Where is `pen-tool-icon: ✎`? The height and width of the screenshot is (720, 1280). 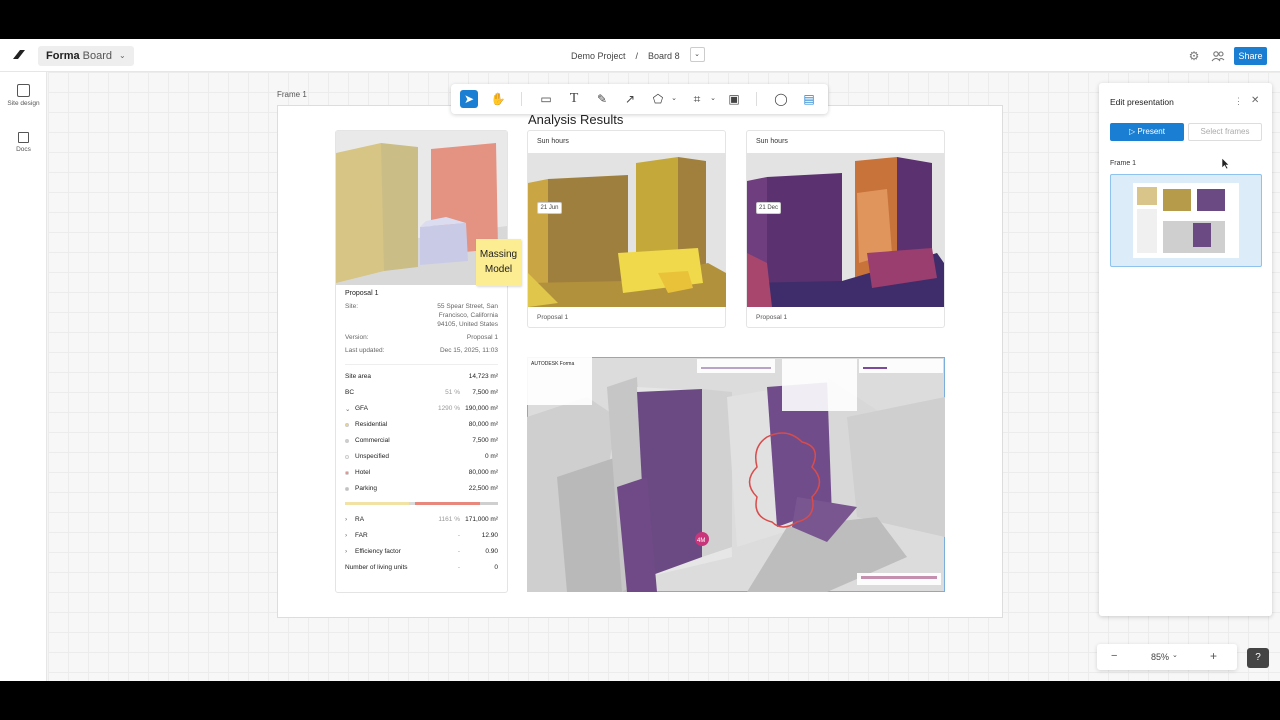 pen-tool-icon: ✎ is located at coordinates (602, 99).